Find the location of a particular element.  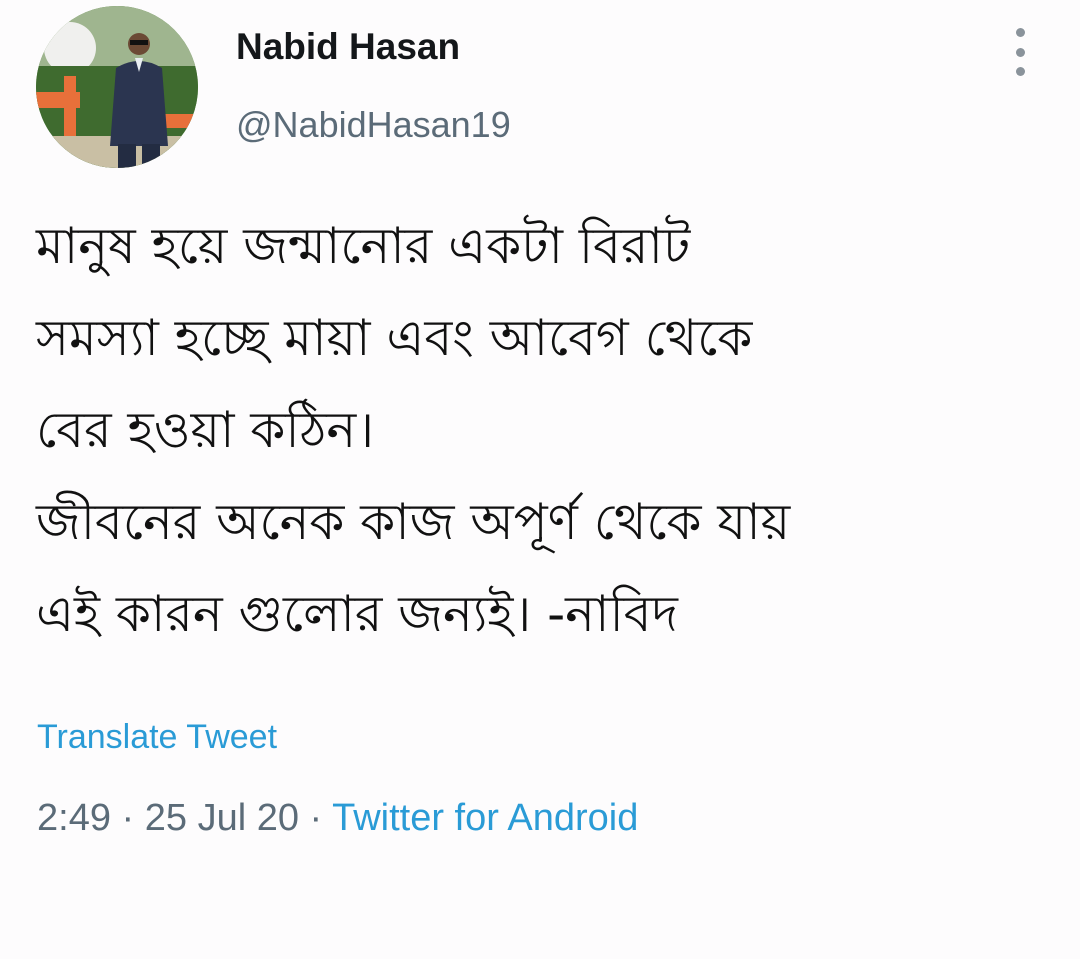

author-handle: @NabidHasan19 is located at coordinates (373, 125).